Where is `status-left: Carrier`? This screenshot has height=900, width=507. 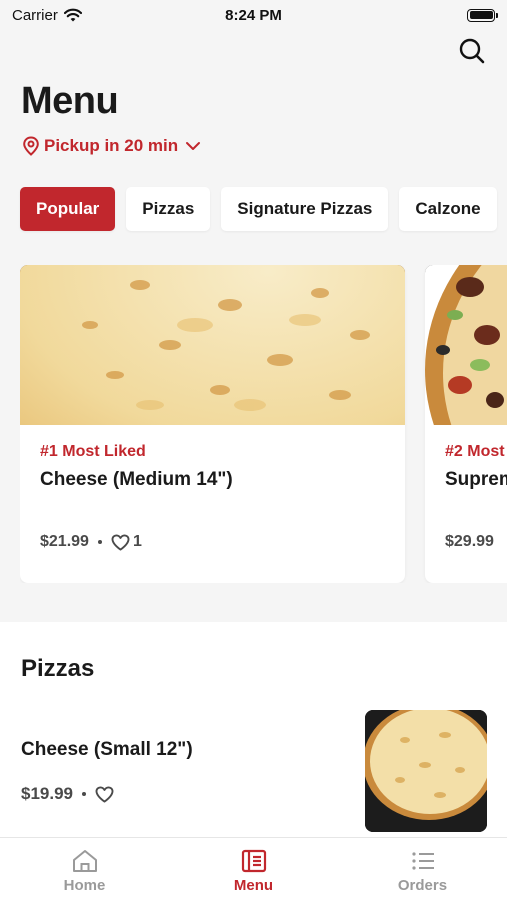
status-left: Carrier is located at coordinates (47, 15).